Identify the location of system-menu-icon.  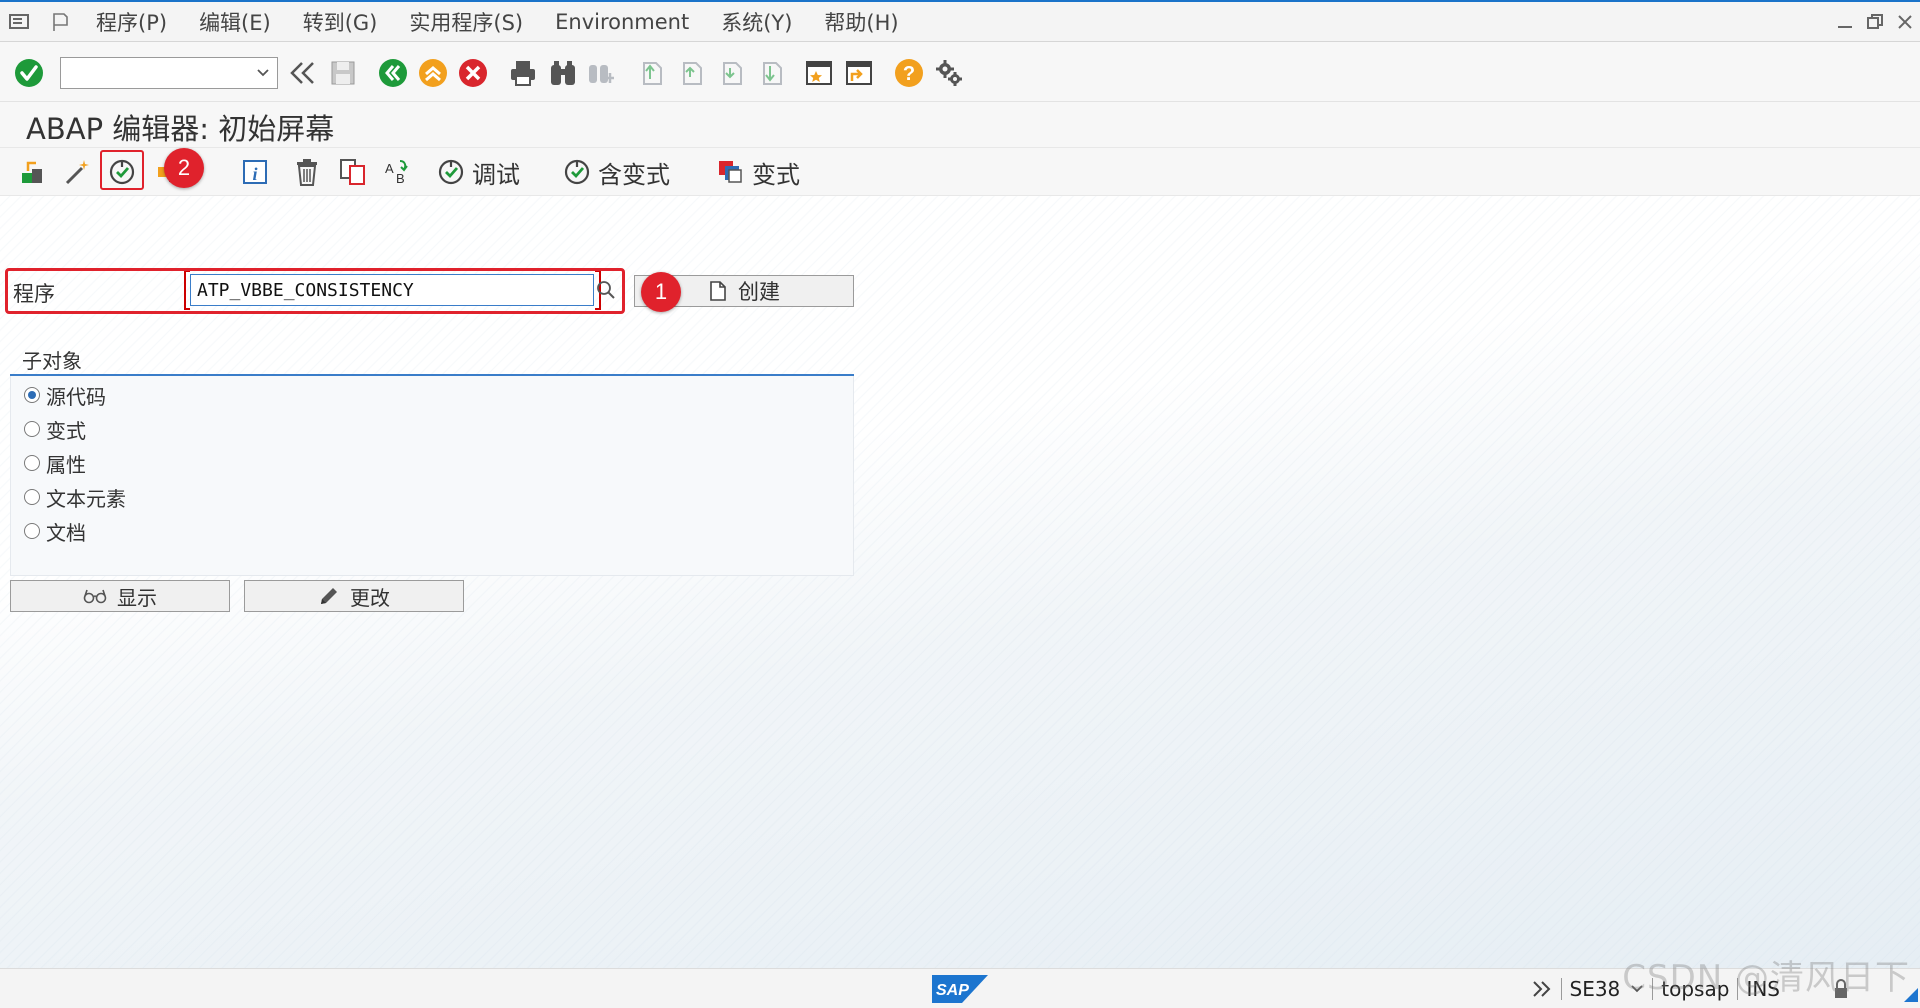
(20, 22).